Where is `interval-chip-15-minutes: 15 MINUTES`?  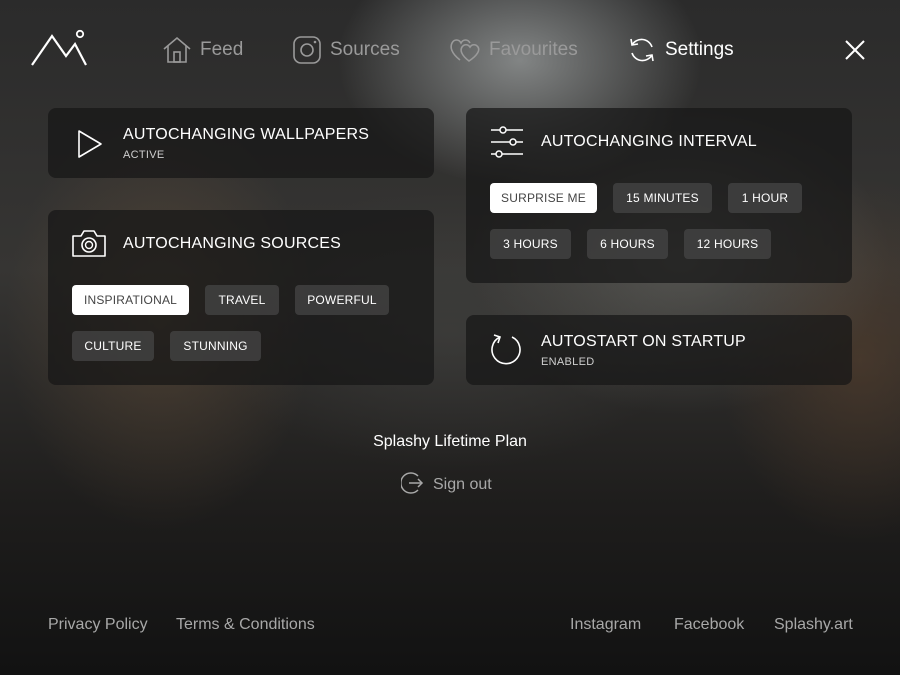 interval-chip-15-minutes: 15 MINUTES is located at coordinates (662, 198).